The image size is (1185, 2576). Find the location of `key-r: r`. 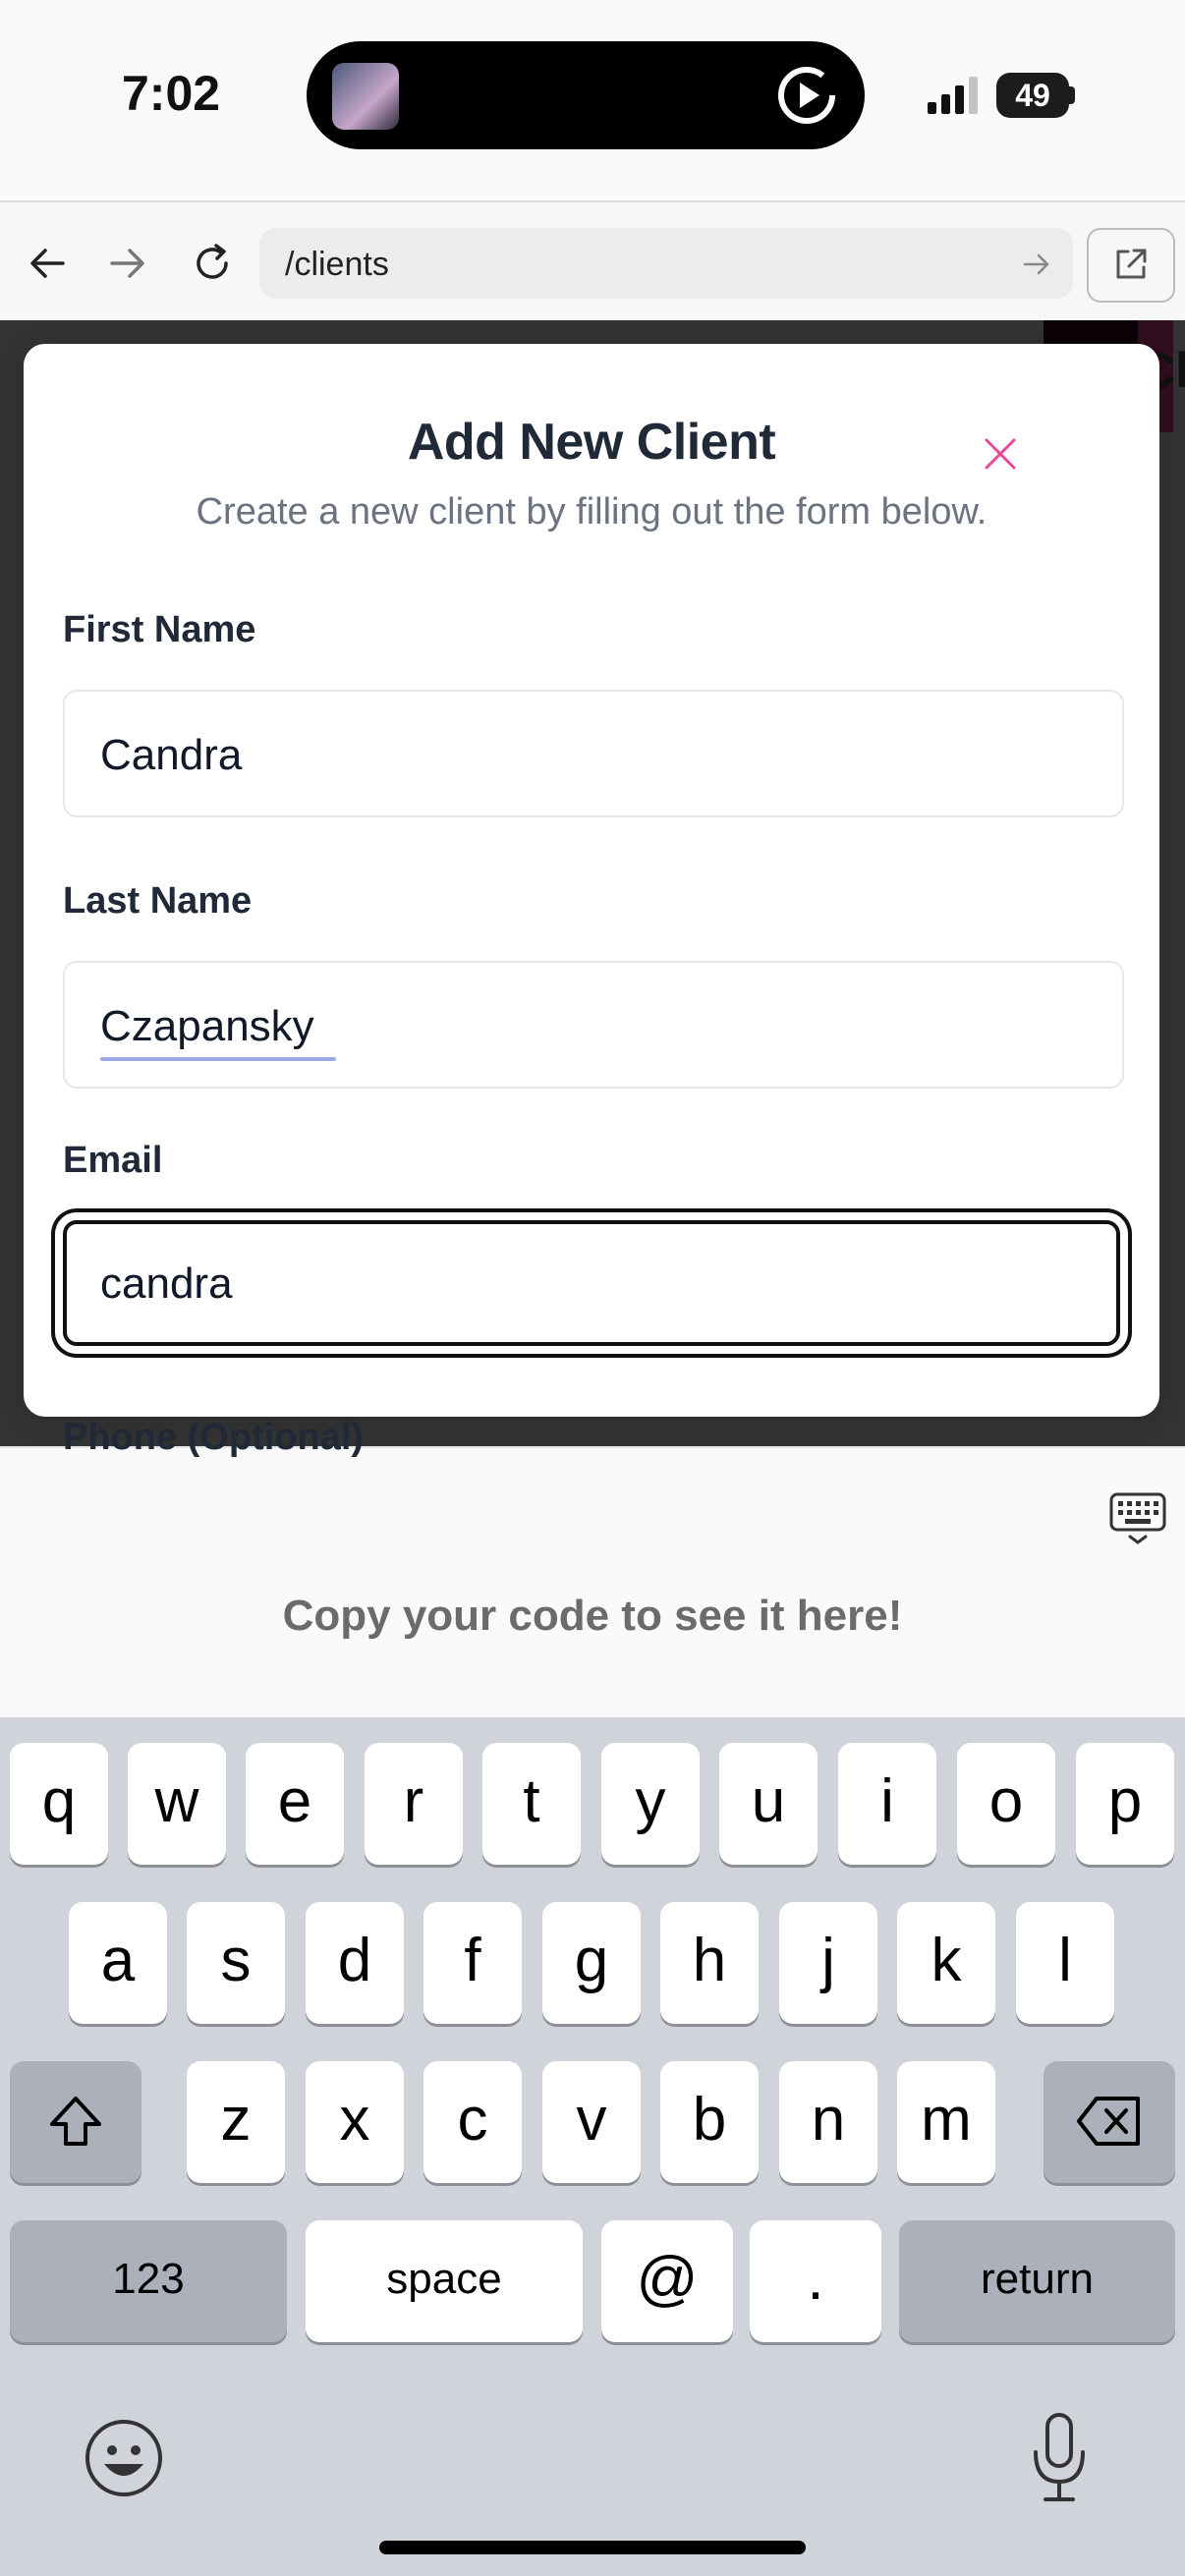

key-r: r is located at coordinates (414, 1804).